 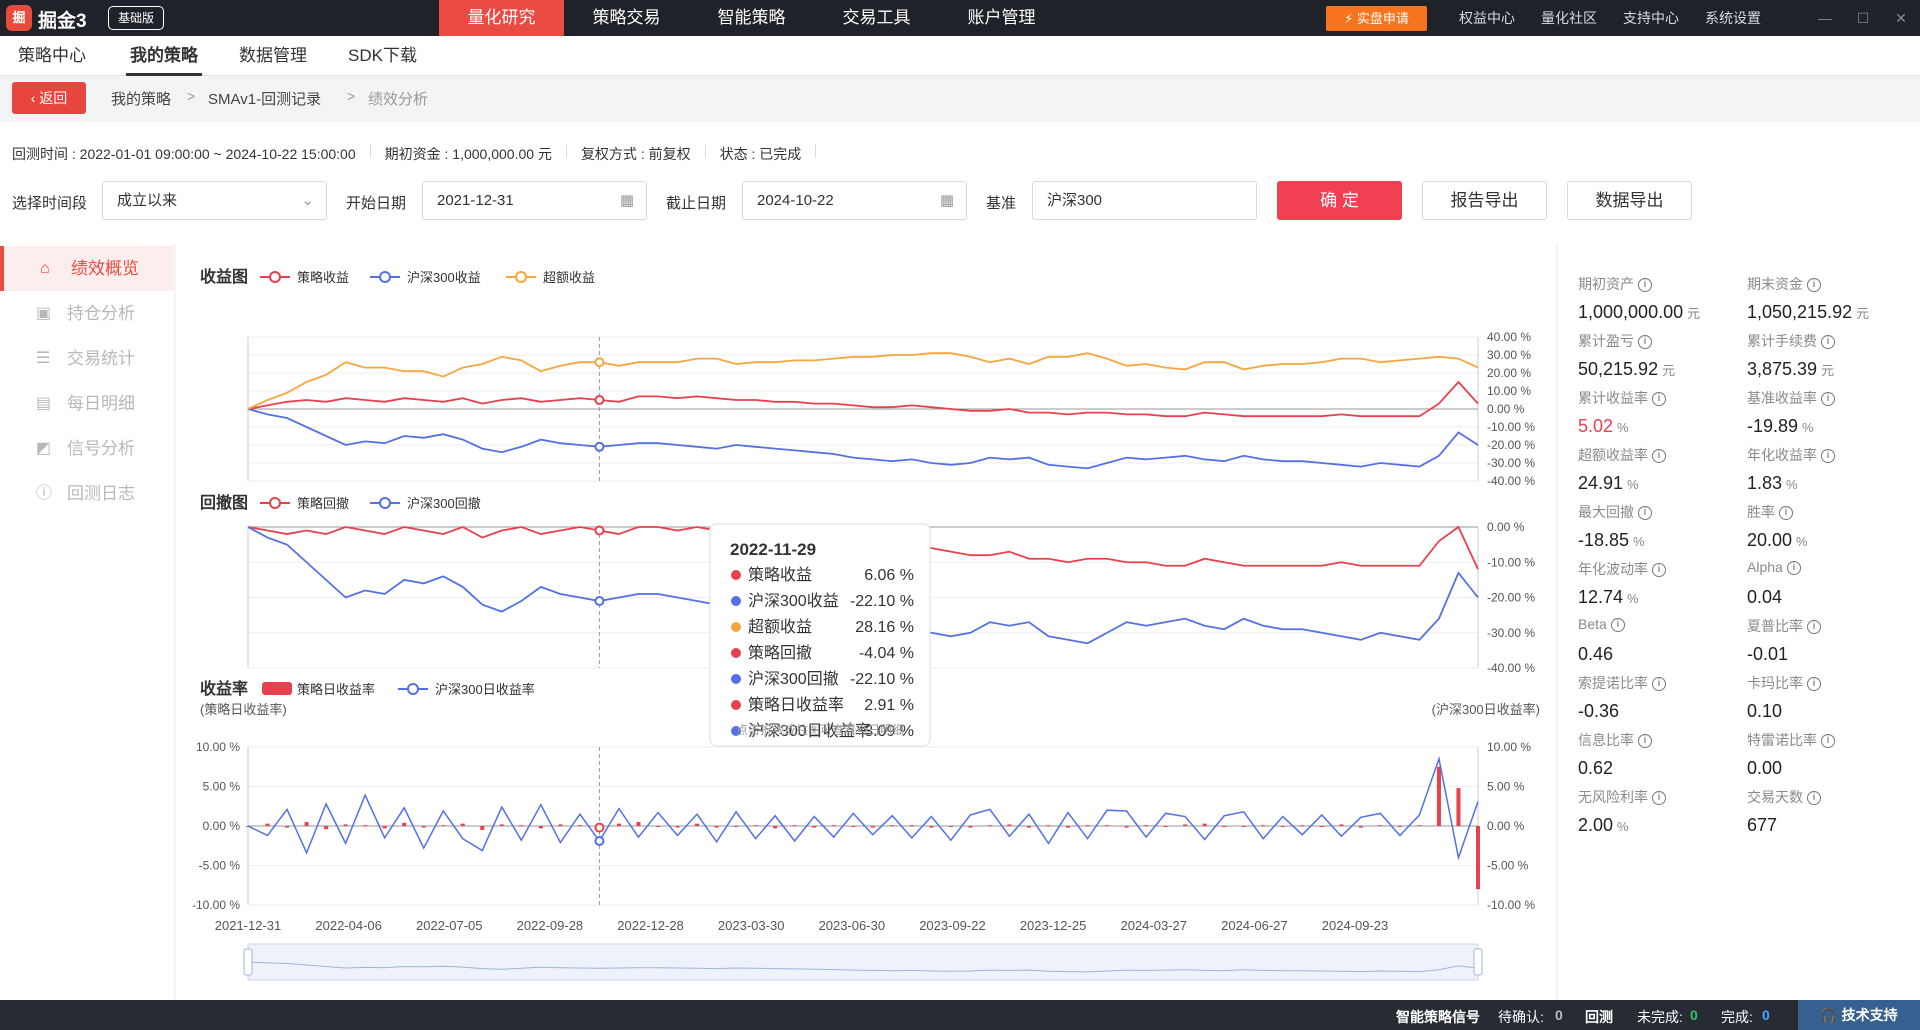 What do you see at coordinates (264, 98) in the screenshot?
I see `crumb-backtest-record: SMAv1-回测记录` at bounding box center [264, 98].